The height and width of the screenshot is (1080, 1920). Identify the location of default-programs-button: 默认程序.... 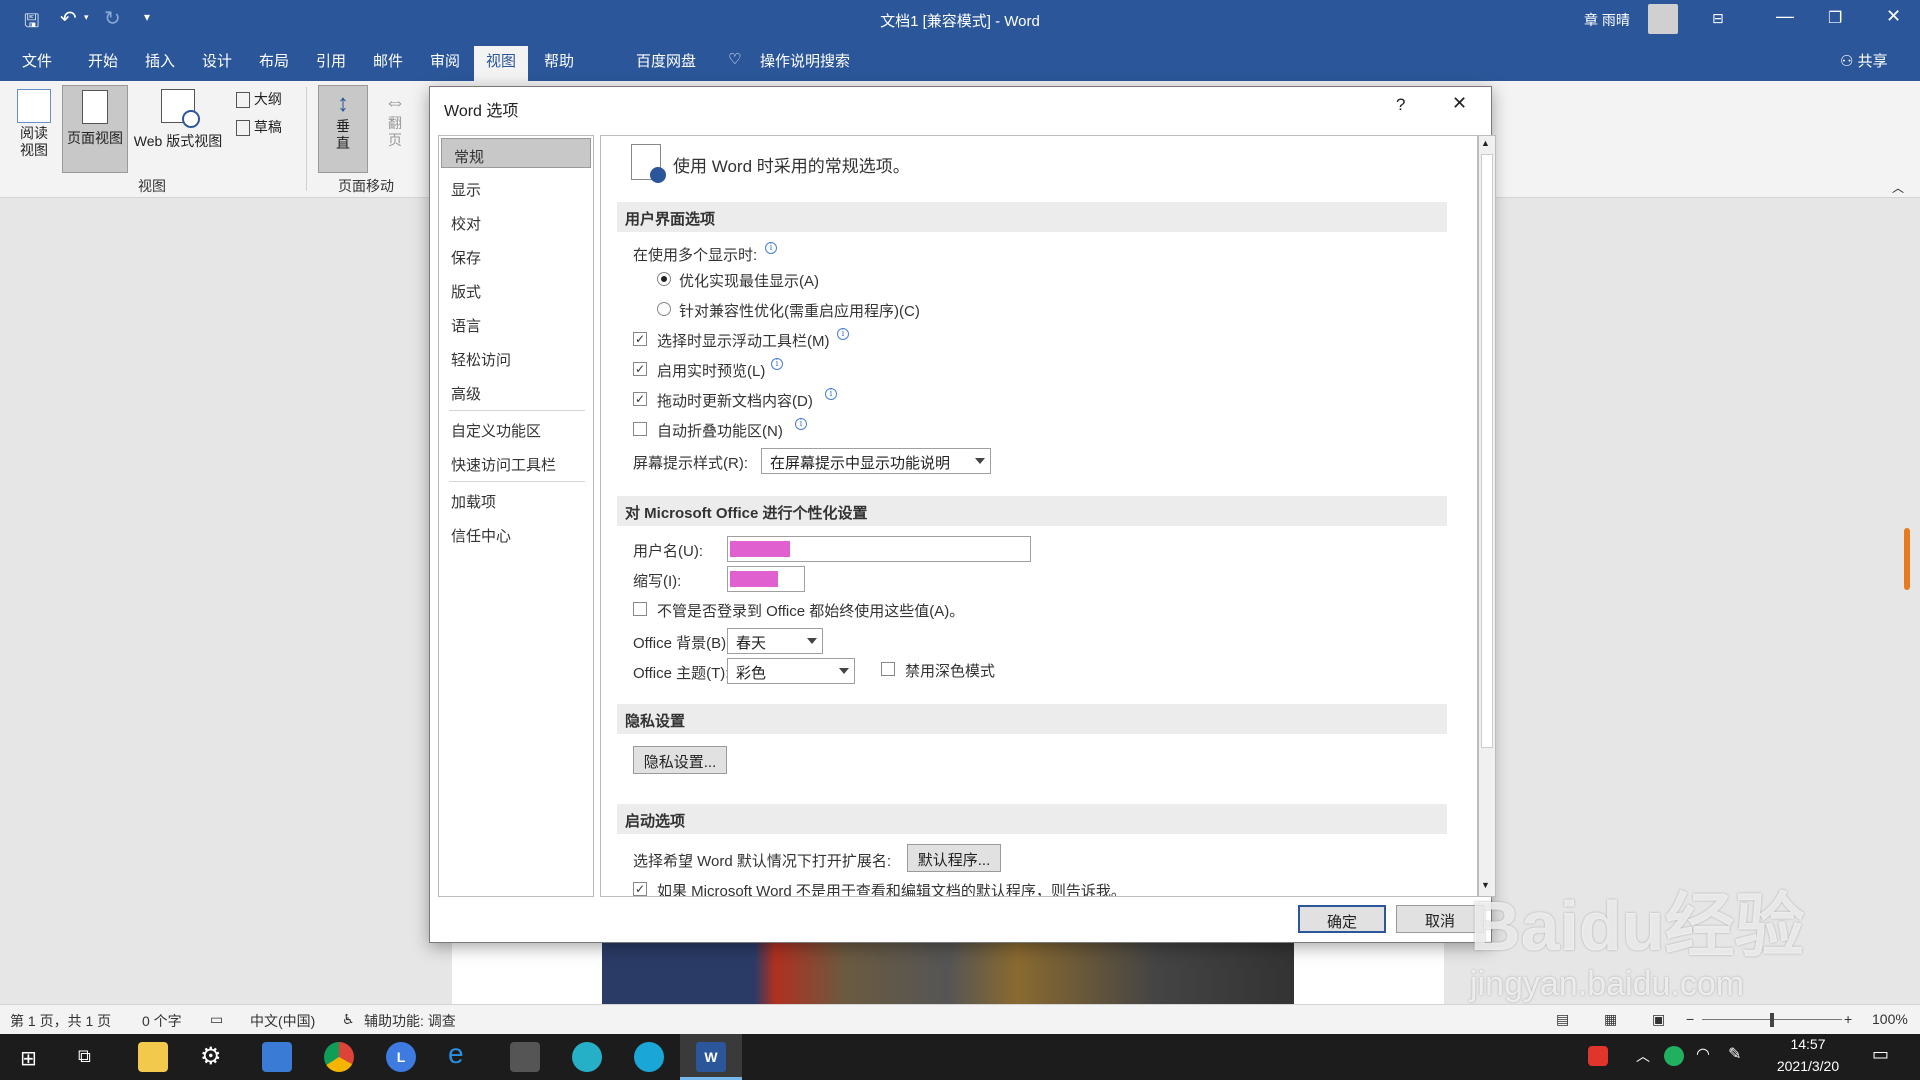
(954, 858).